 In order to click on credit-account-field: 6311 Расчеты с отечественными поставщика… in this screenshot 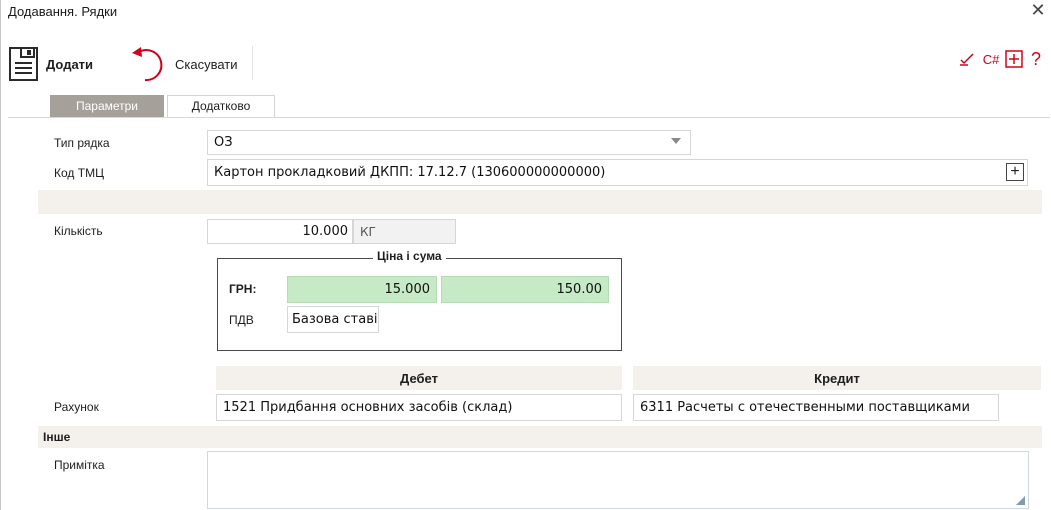, I will do `click(816, 407)`.